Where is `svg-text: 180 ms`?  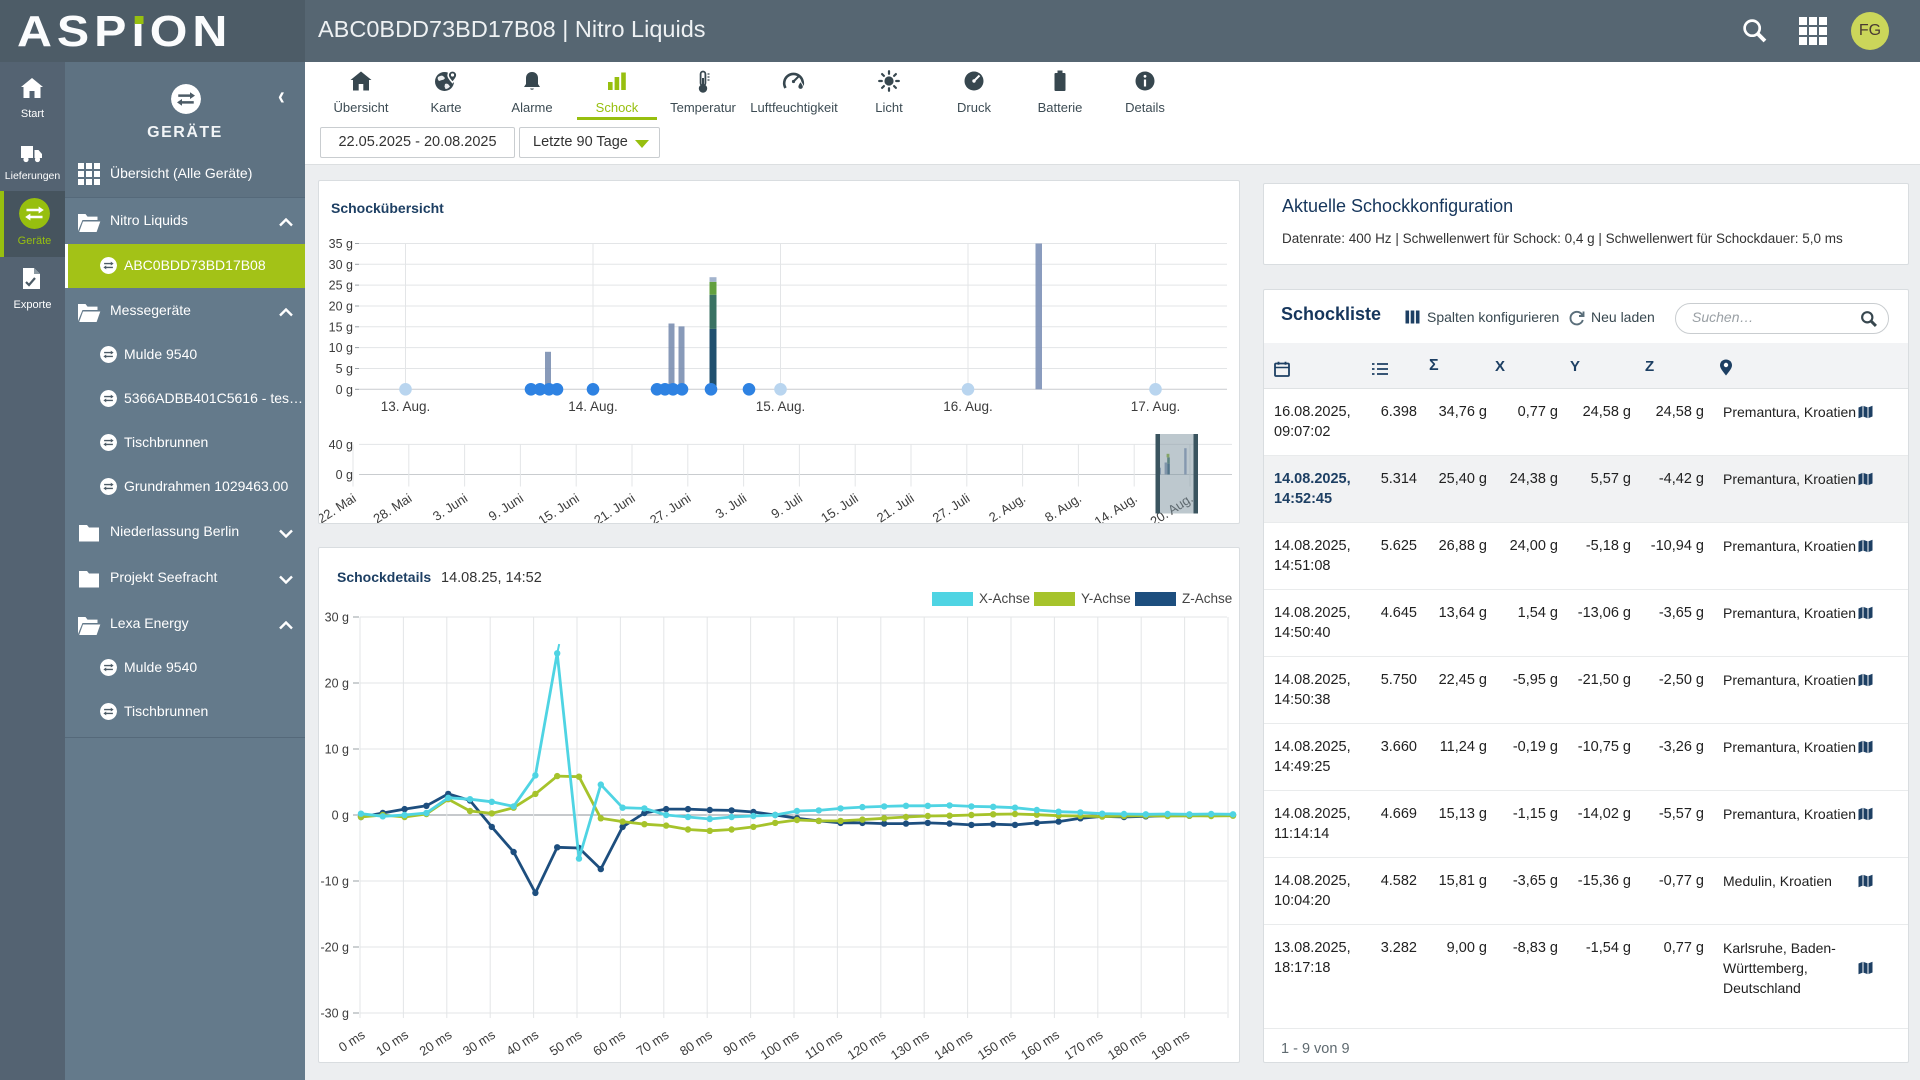
svg-text: 180 ms is located at coordinates (1127, 1044).